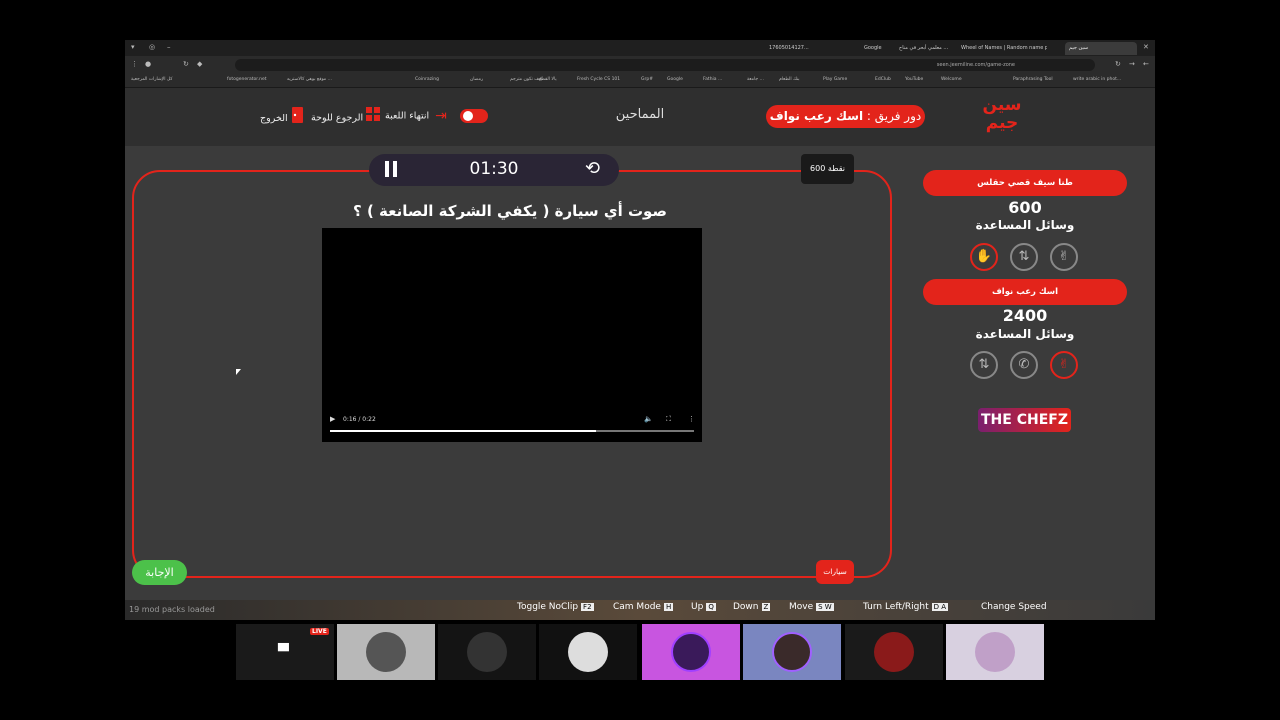 Image resolution: width=1280 pixels, height=720 pixels. Describe the element at coordinates (474, 116) in the screenshot. I see `end-game-toggle` at that location.